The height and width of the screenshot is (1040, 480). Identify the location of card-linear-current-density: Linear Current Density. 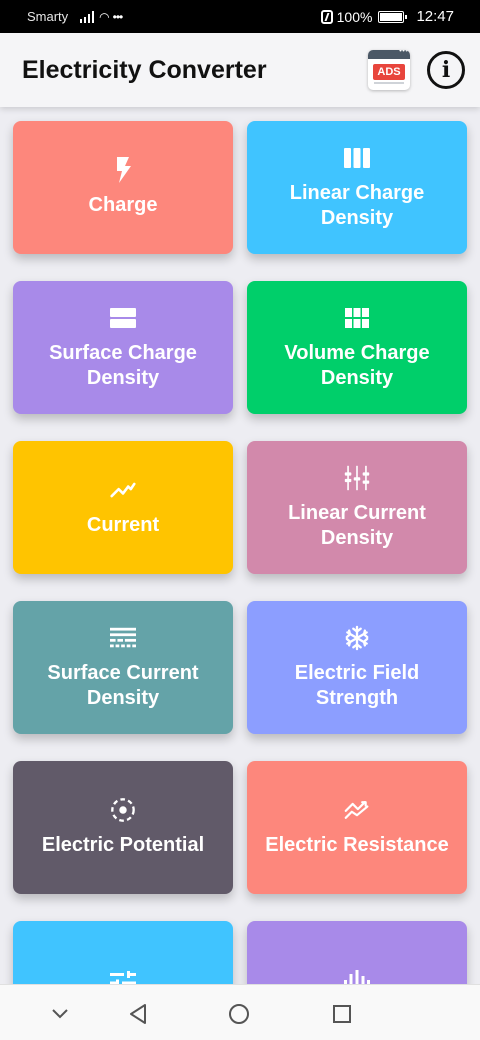
(357, 507).